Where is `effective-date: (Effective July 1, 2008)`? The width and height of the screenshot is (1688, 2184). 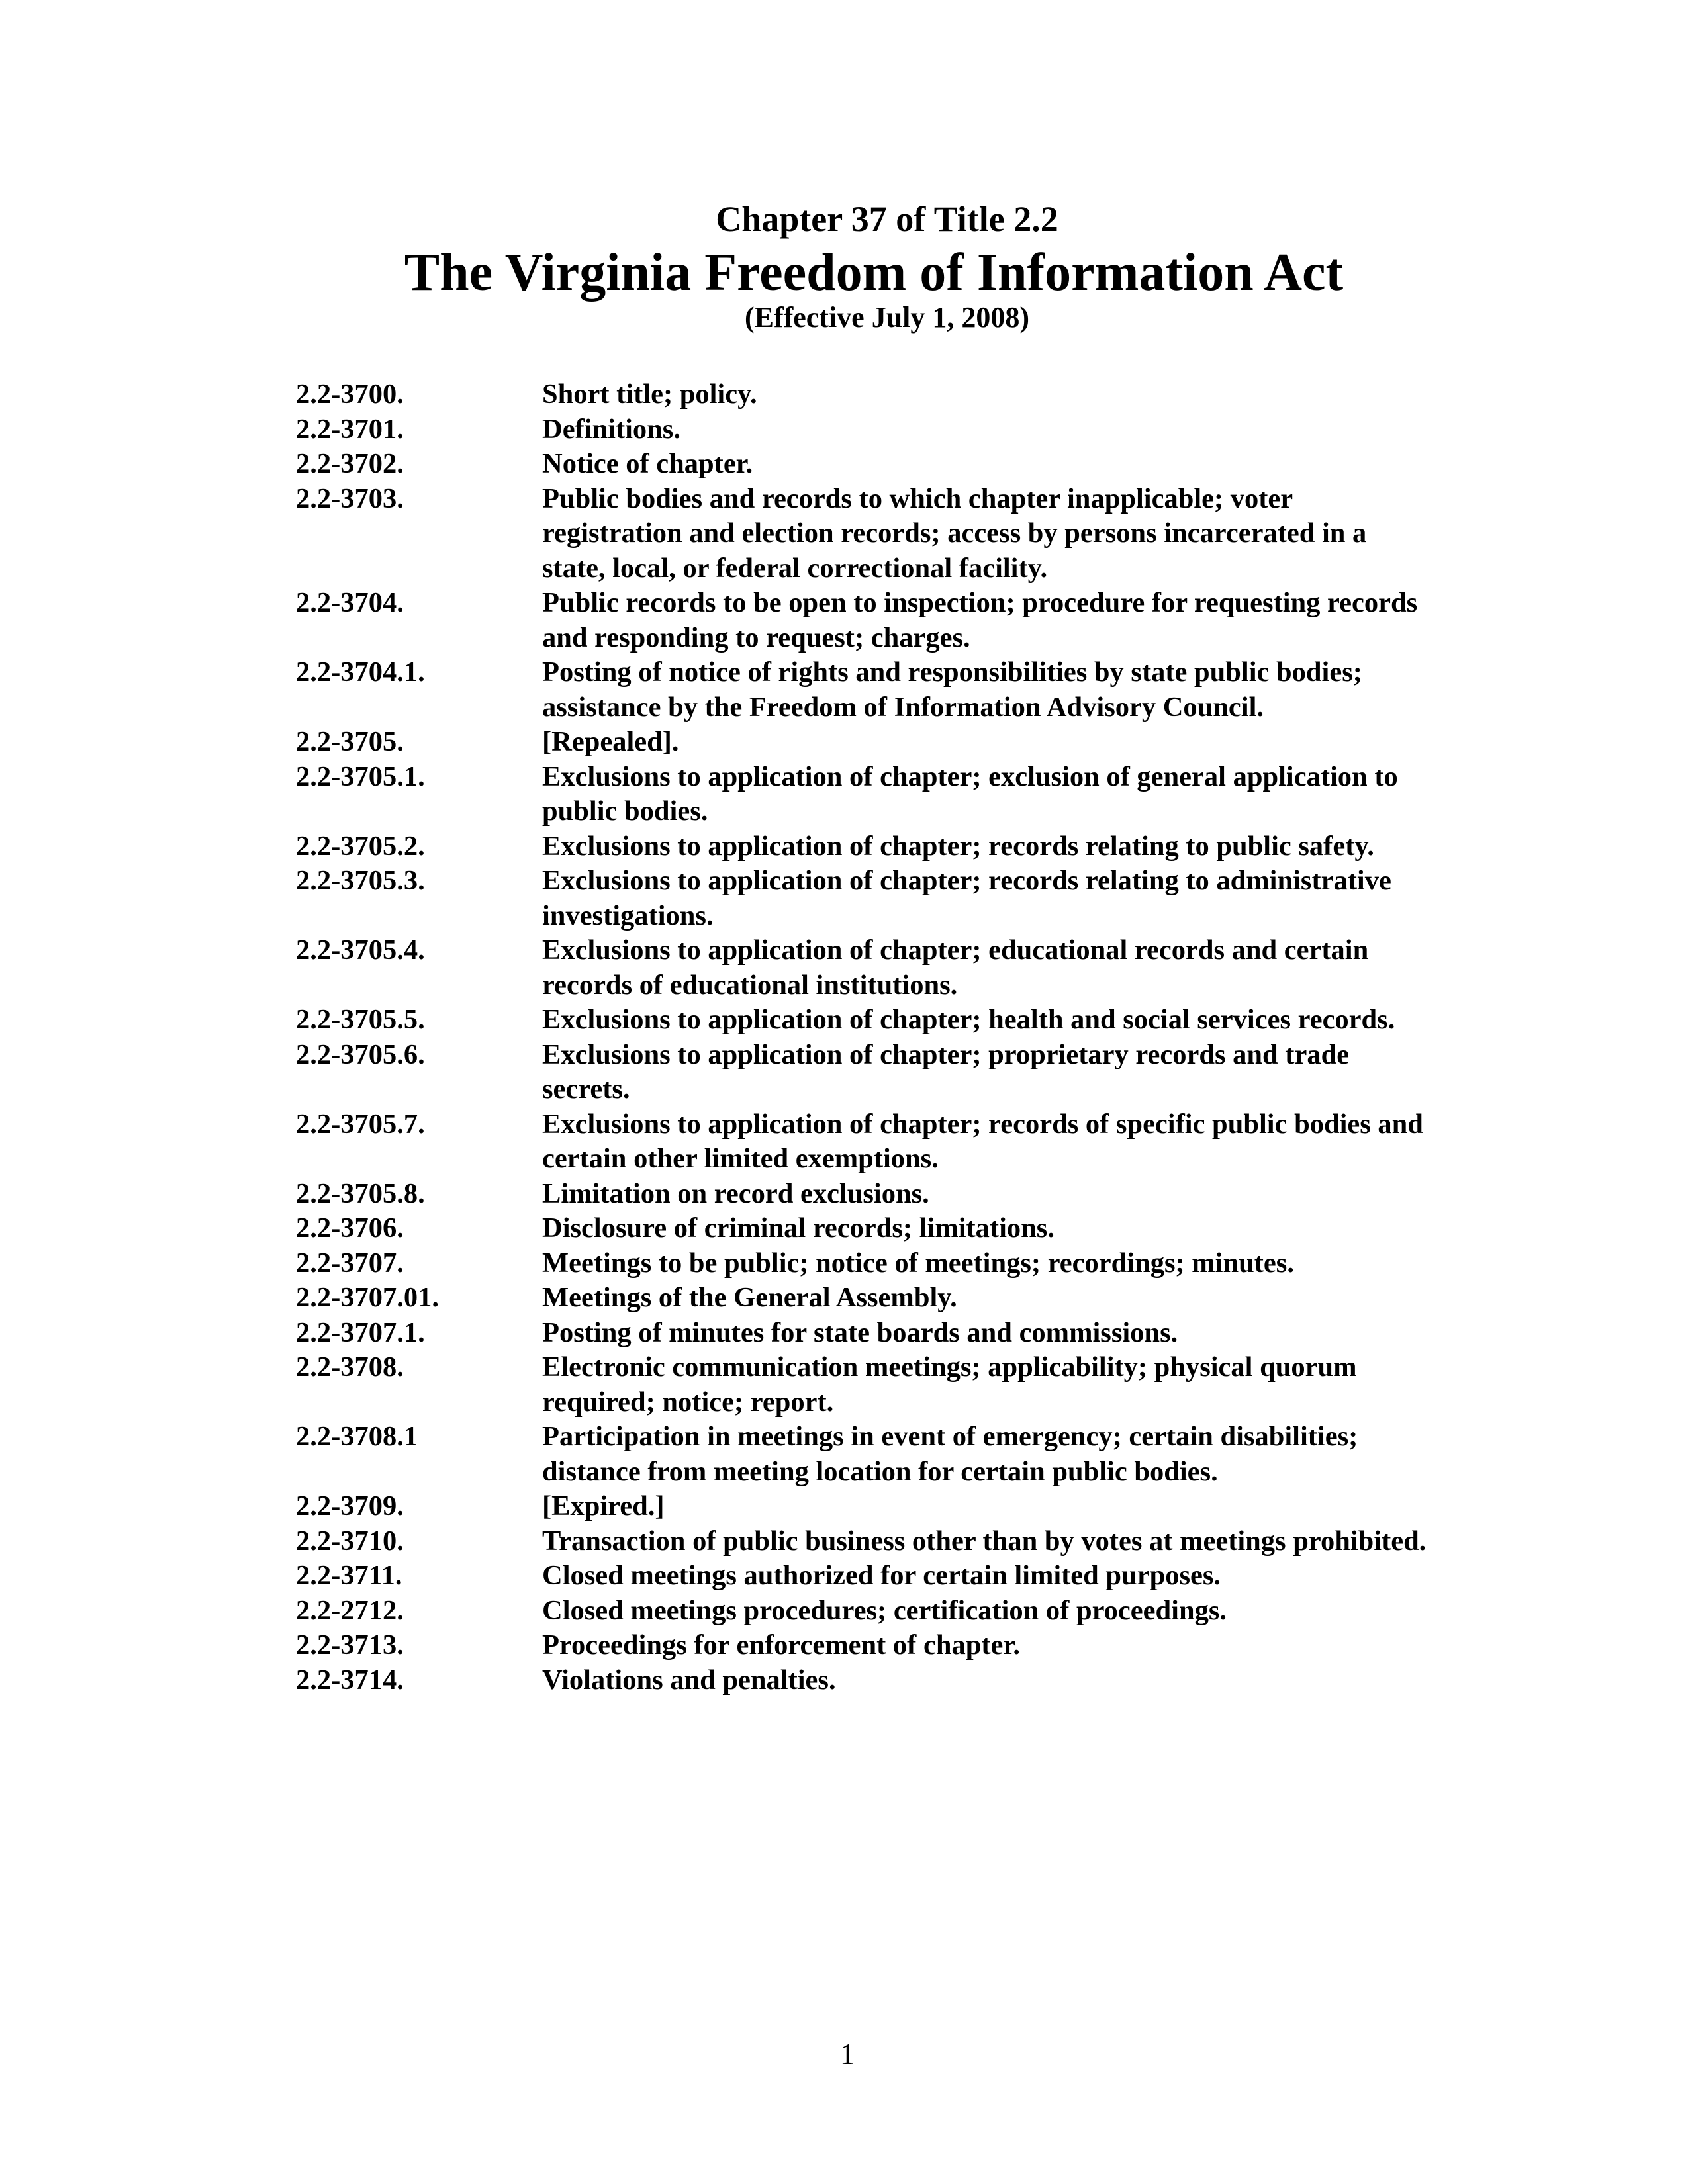
effective-date: (Effective July 1, 2008) is located at coordinates (887, 317).